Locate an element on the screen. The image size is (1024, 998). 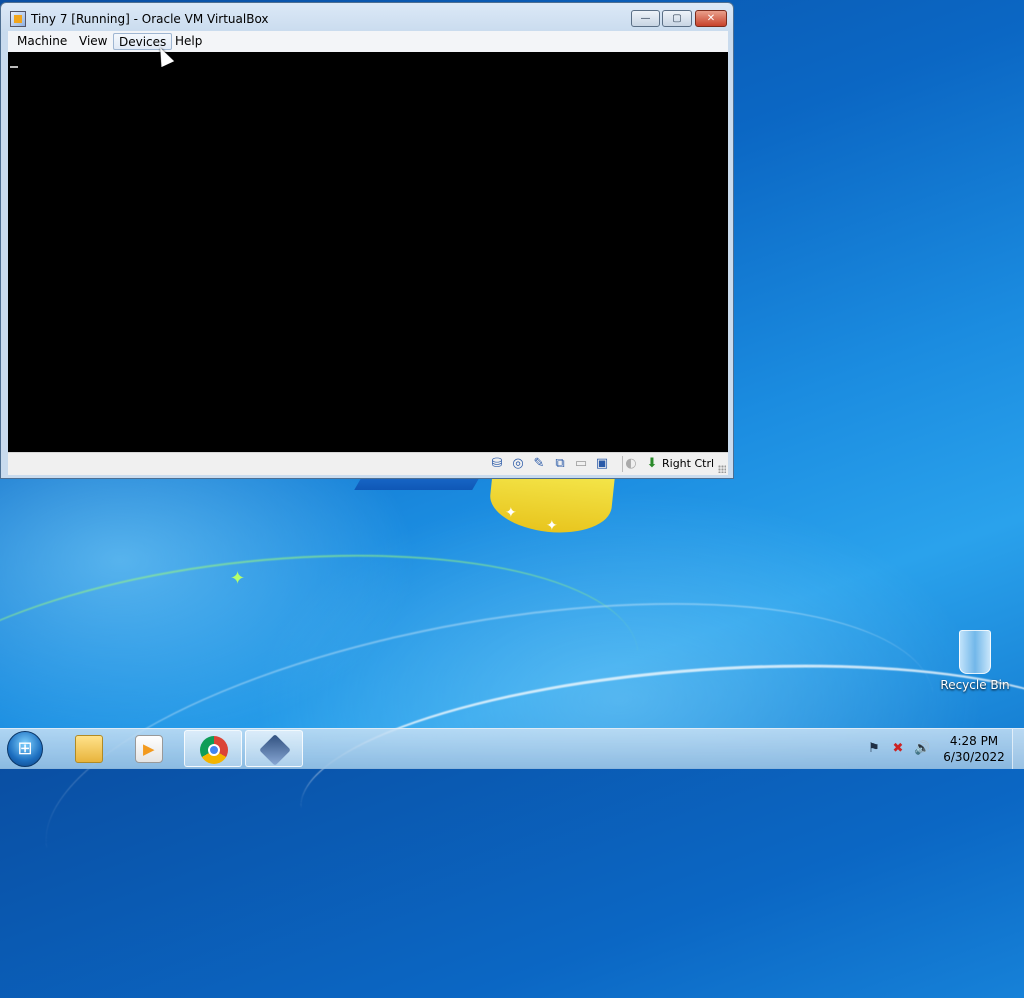
display-icon: ▣ is located at coordinates (602, 464).